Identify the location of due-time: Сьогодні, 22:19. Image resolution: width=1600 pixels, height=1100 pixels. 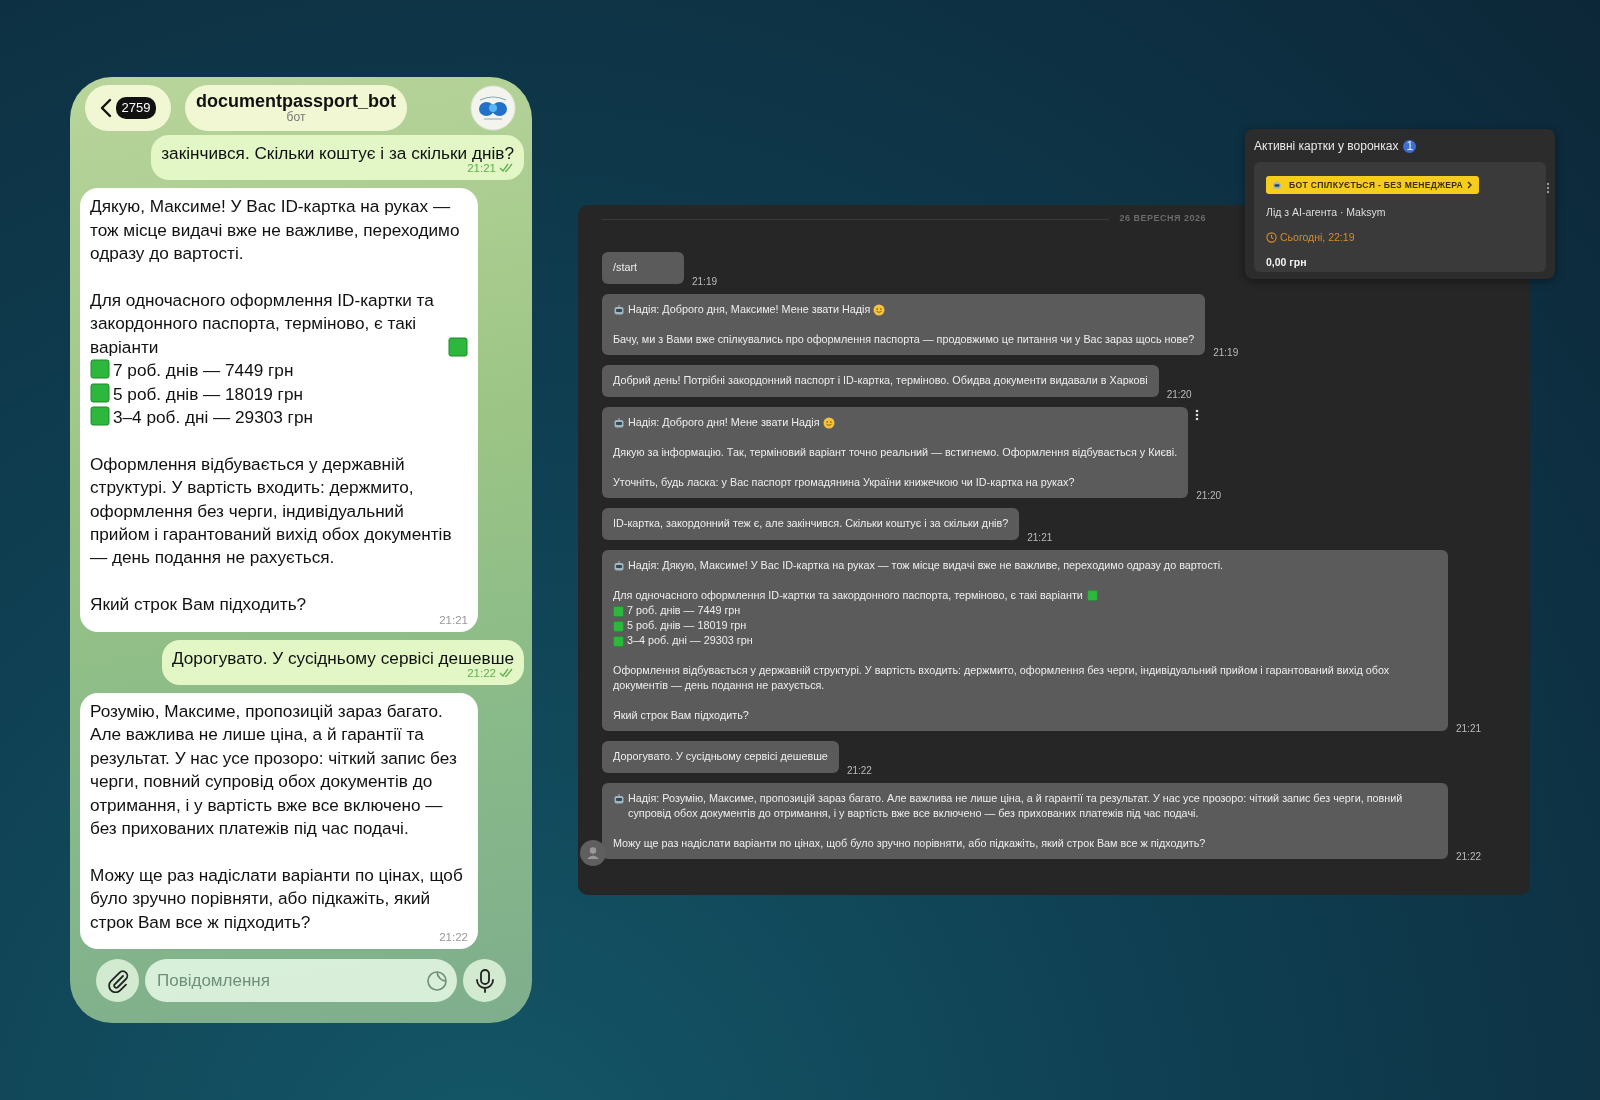
(1317, 237).